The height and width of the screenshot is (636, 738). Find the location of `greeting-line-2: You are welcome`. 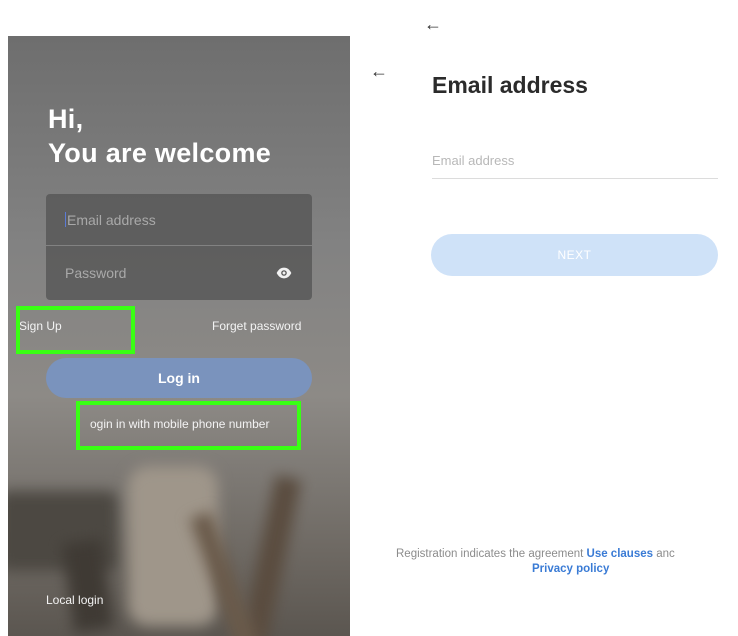

greeting-line-2: You are welcome is located at coordinates (160, 153).